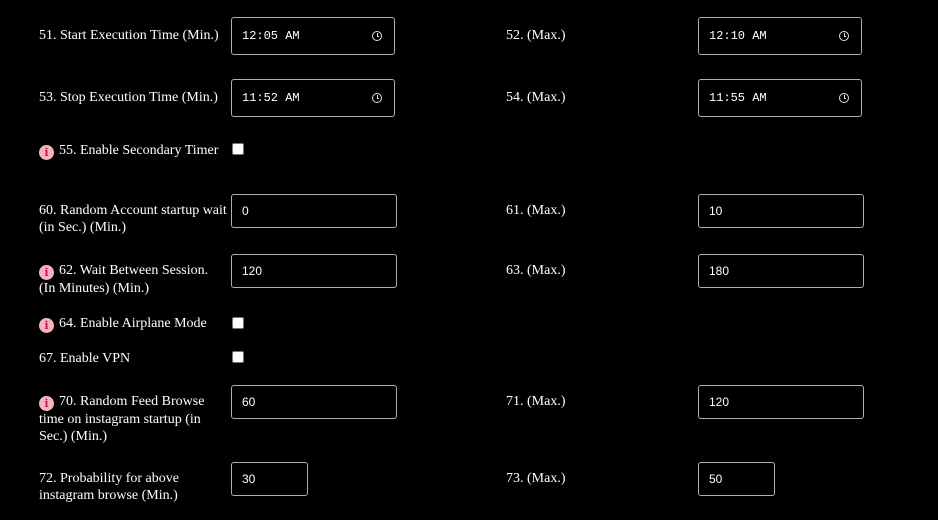  I want to click on secondary-timer-label: i 55. Enable Secondary Timer, so click(129, 151).